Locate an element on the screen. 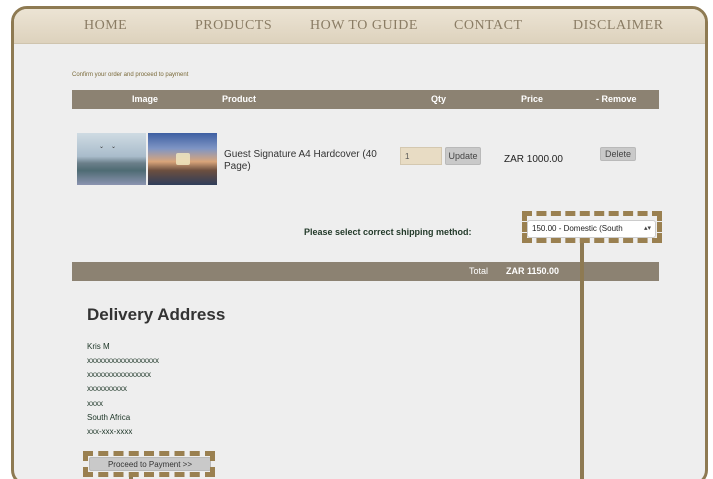 This screenshot has height=479, width=713. product-name: Guest Signature A4 Hardcover (40 Page) is located at coordinates (300, 160).